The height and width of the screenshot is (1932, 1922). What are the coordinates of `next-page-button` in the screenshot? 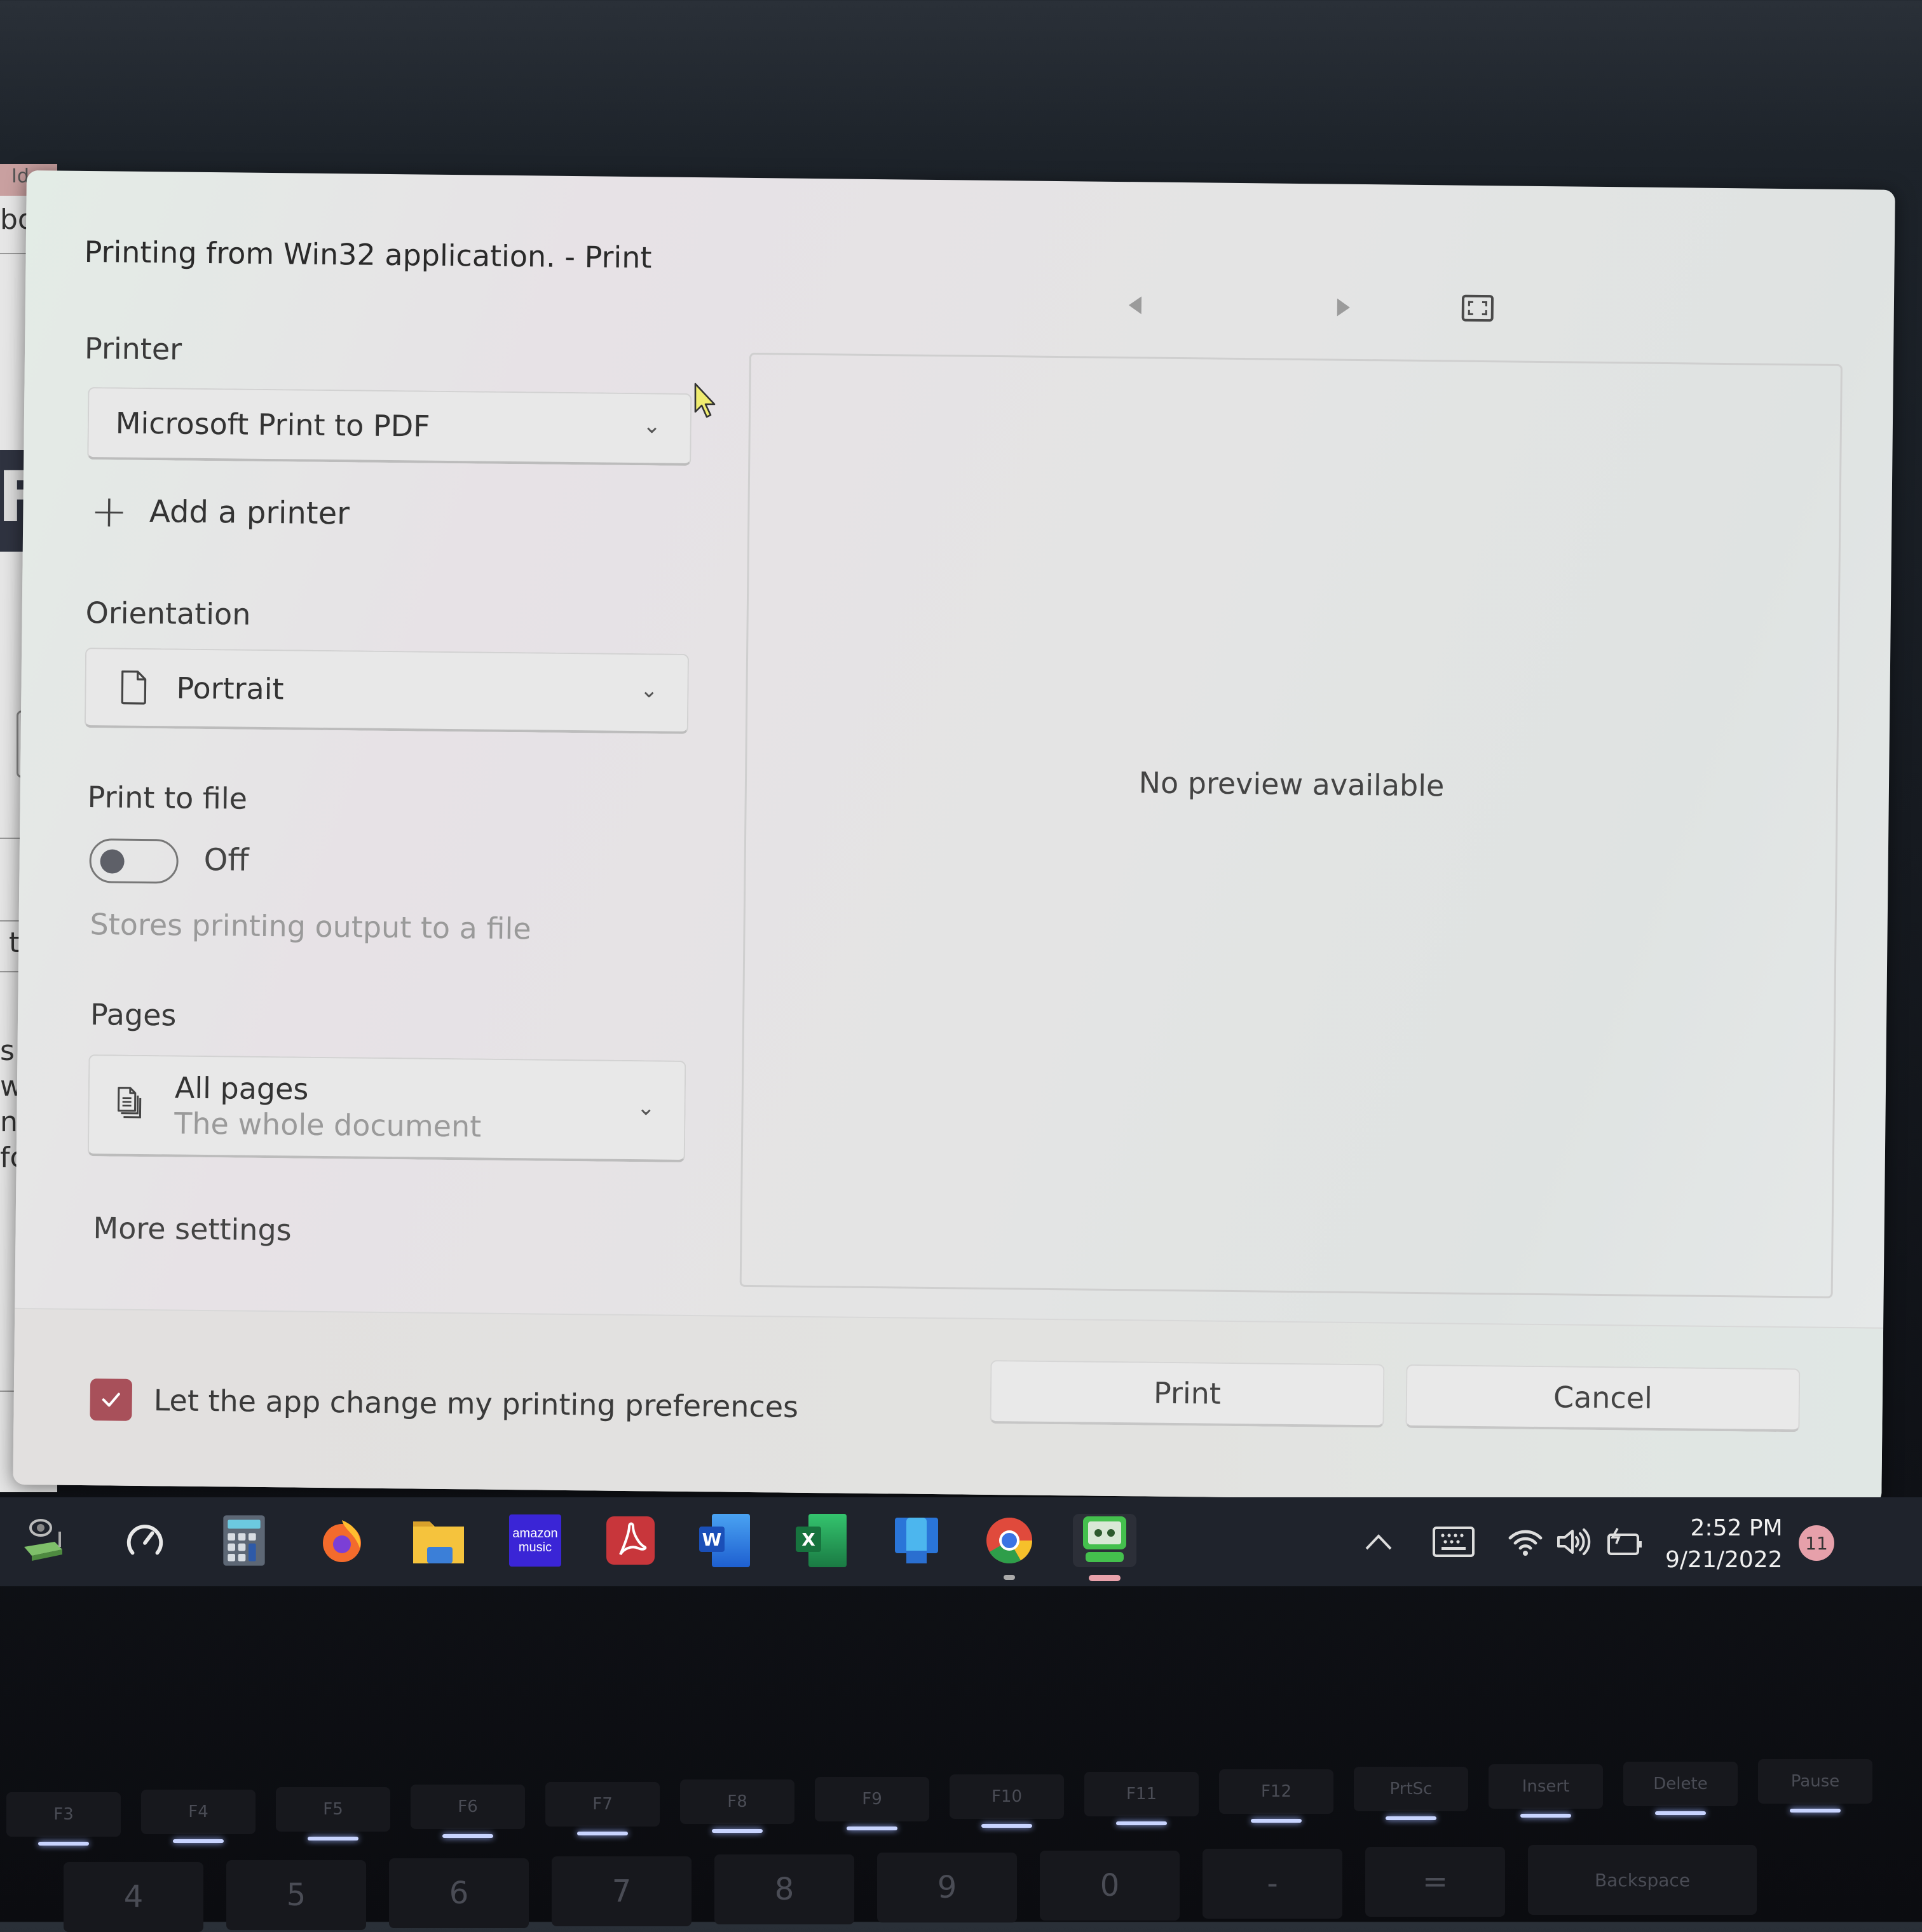 It's located at (1344, 307).